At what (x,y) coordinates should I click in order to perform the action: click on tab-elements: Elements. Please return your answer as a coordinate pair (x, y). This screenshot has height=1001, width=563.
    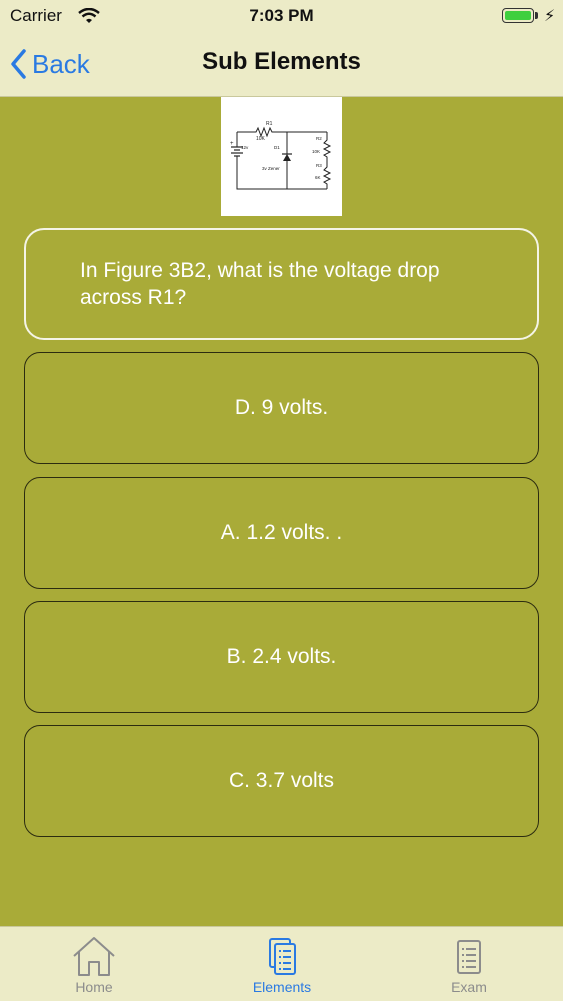
    Looking at the image, I should click on (282, 964).